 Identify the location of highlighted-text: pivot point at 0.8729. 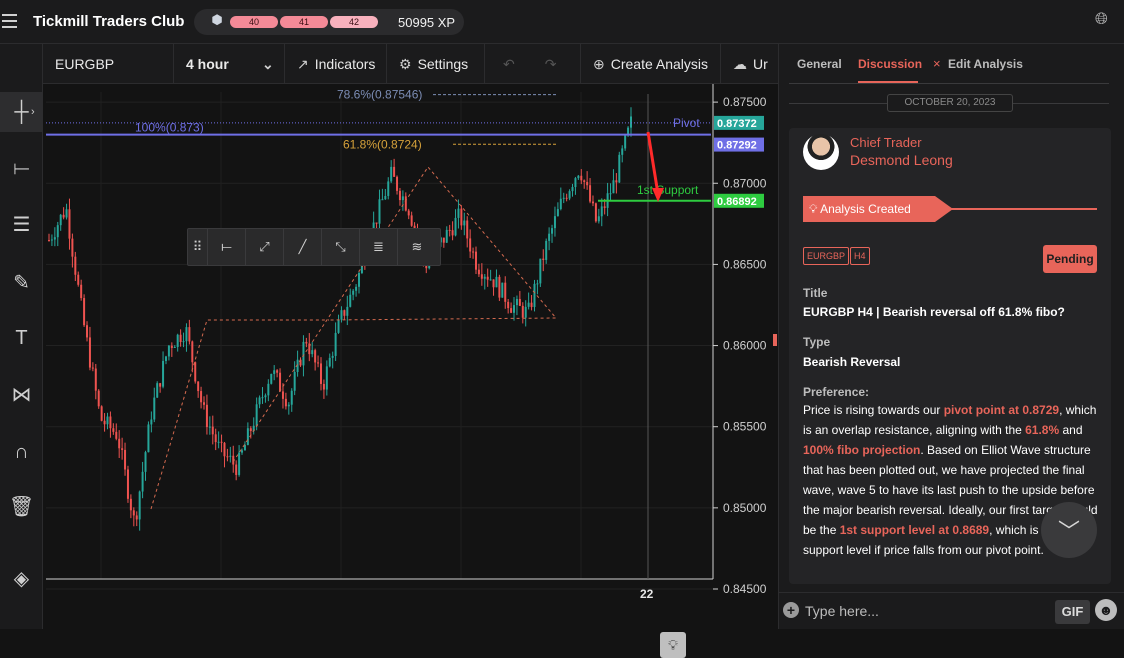
(1001, 410).